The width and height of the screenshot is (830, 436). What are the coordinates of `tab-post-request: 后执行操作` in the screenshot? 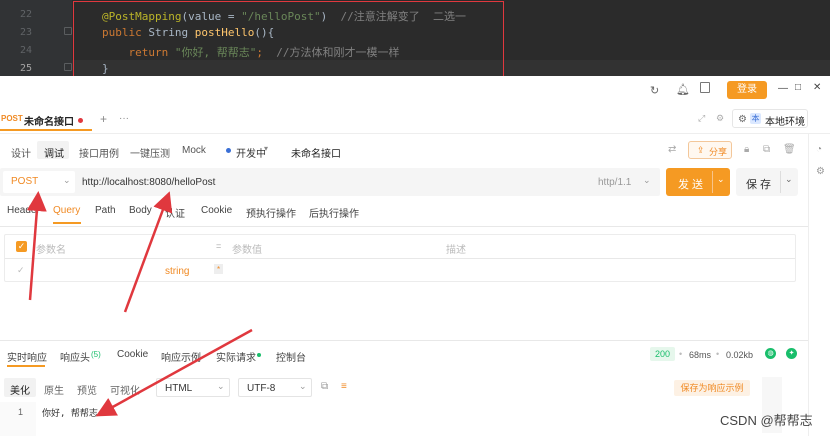 It's located at (334, 212).